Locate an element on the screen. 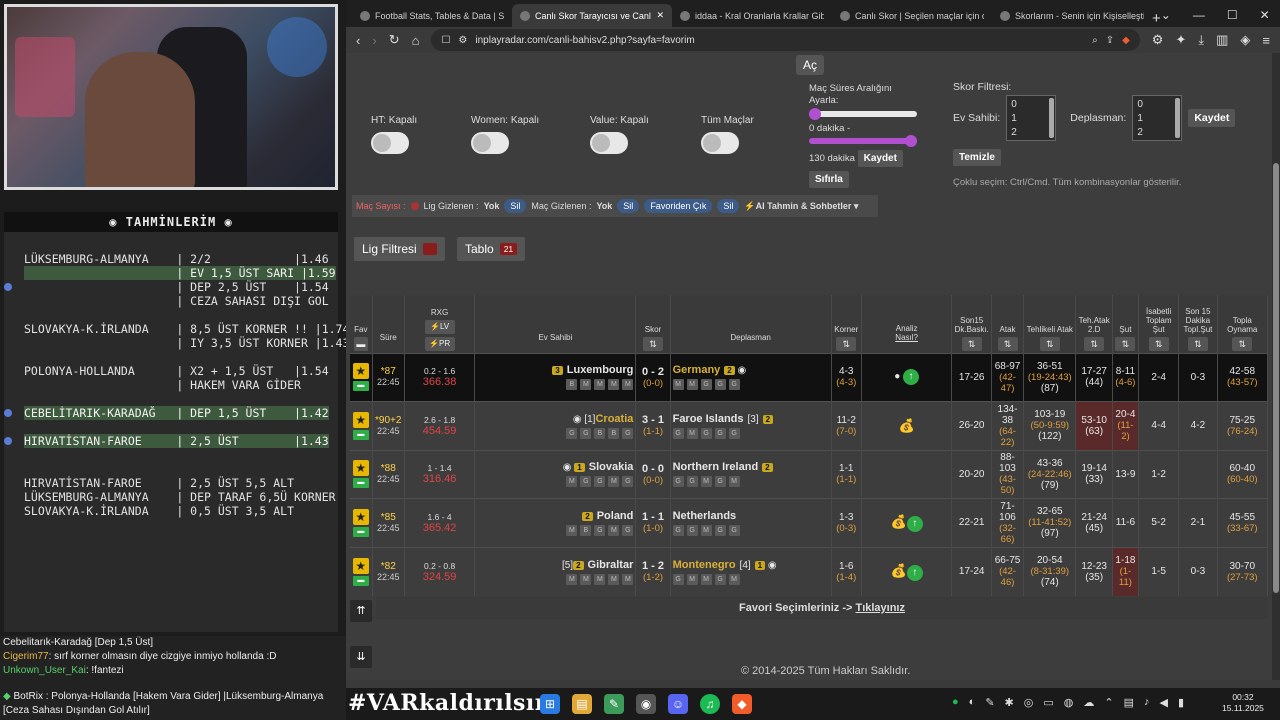 Image resolution: width=1280 pixels, height=720 pixels. display-icon: ▭ is located at coordinates (1048, 702).